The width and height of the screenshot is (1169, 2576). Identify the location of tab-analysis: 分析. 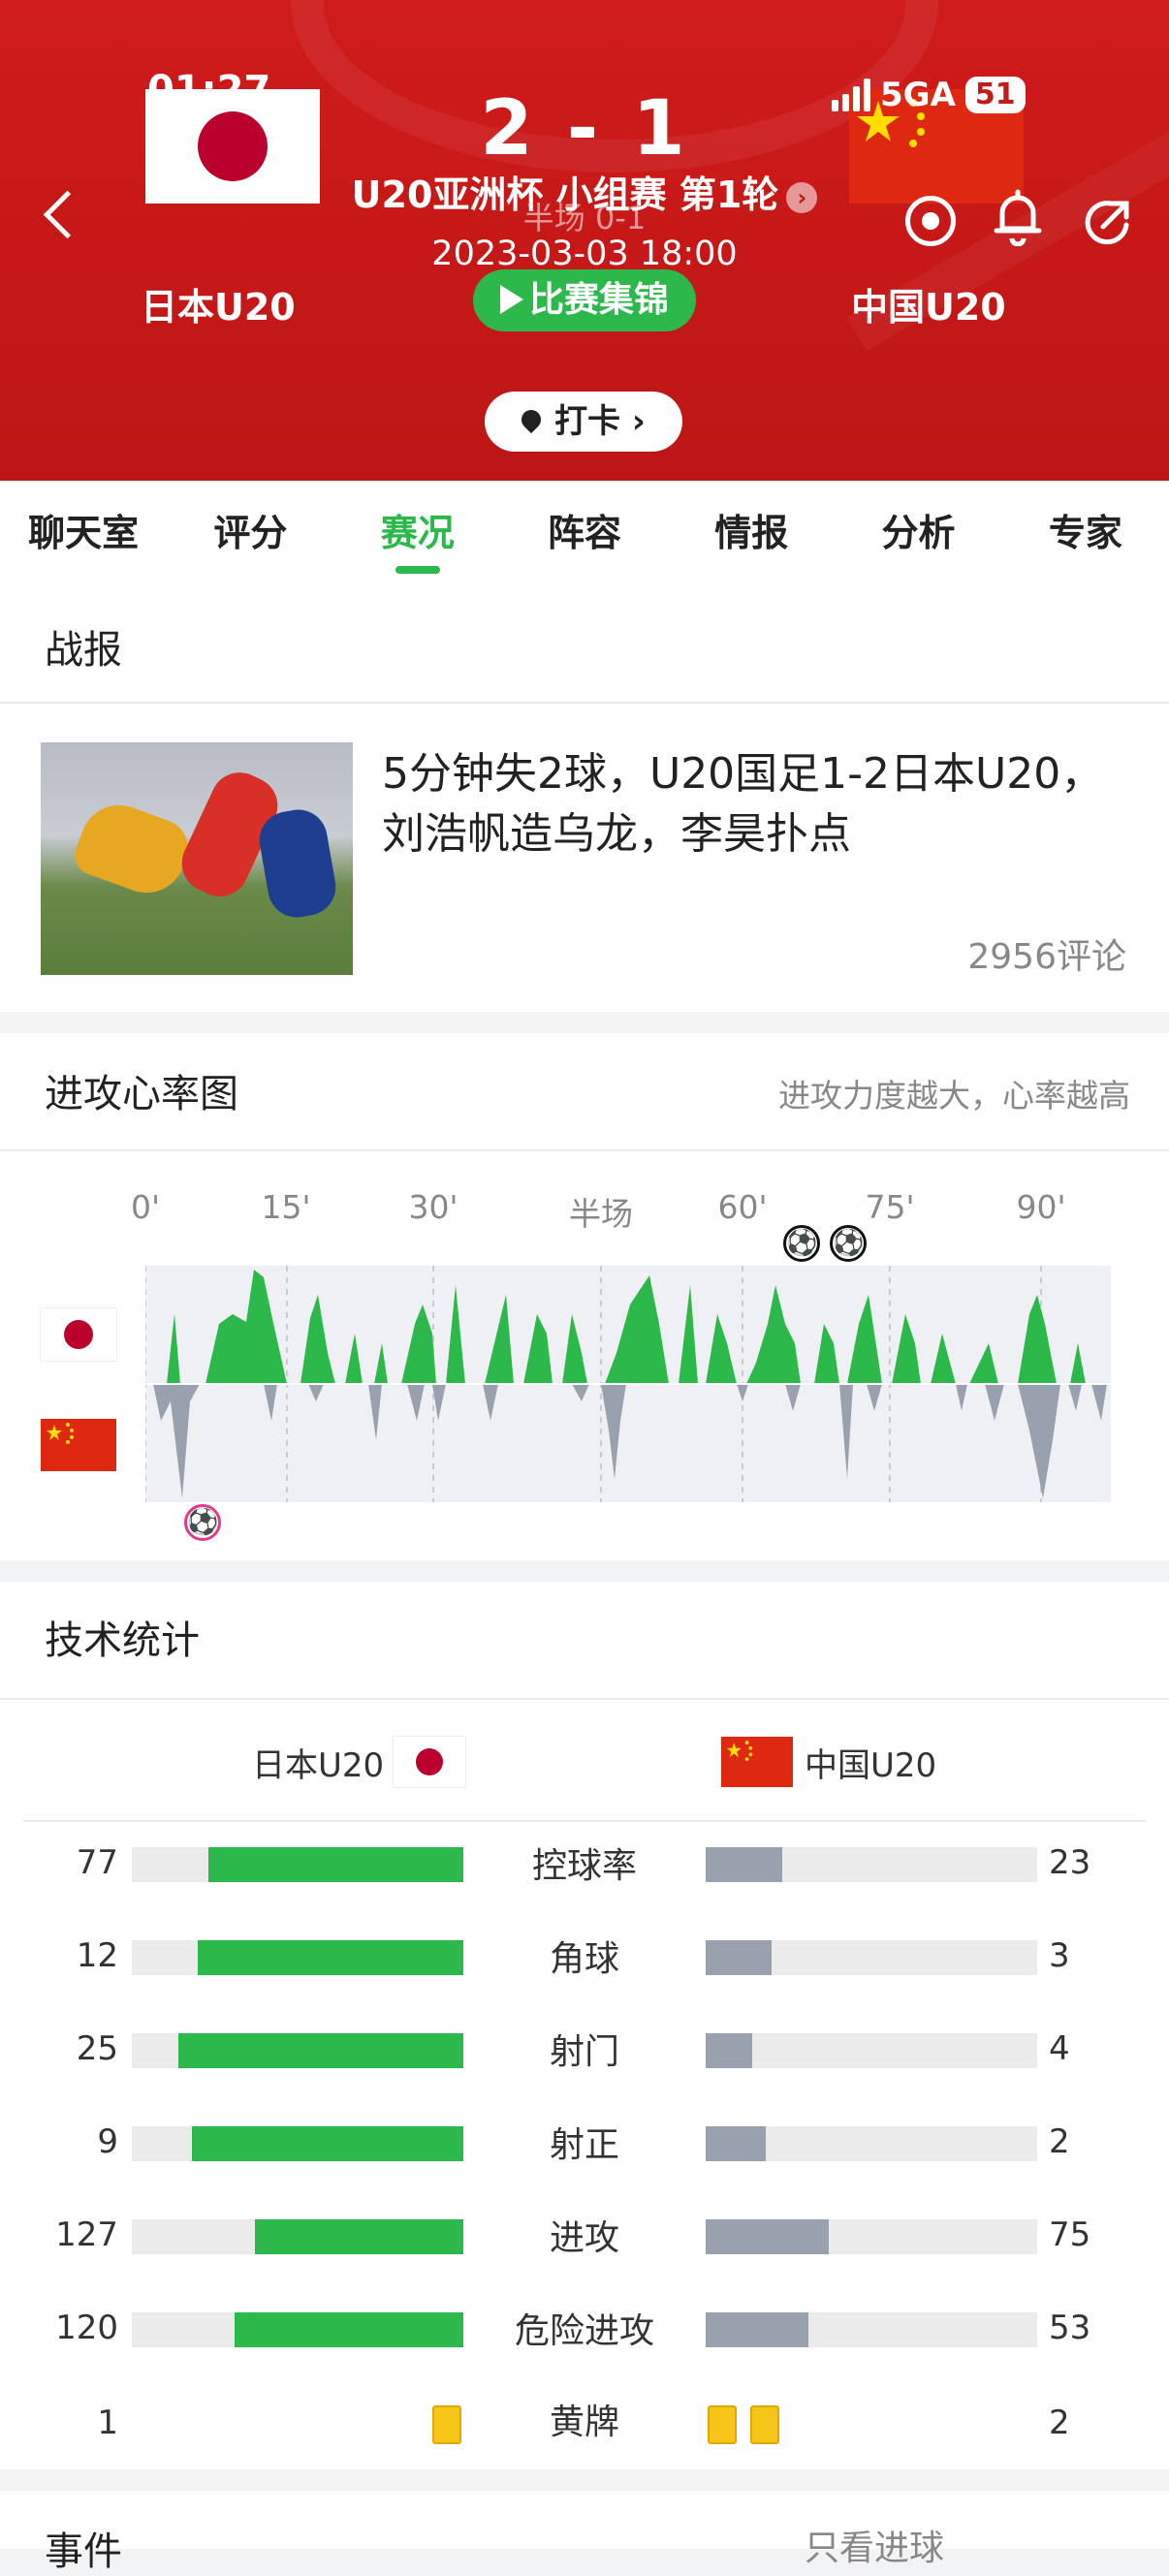
(918, 536).